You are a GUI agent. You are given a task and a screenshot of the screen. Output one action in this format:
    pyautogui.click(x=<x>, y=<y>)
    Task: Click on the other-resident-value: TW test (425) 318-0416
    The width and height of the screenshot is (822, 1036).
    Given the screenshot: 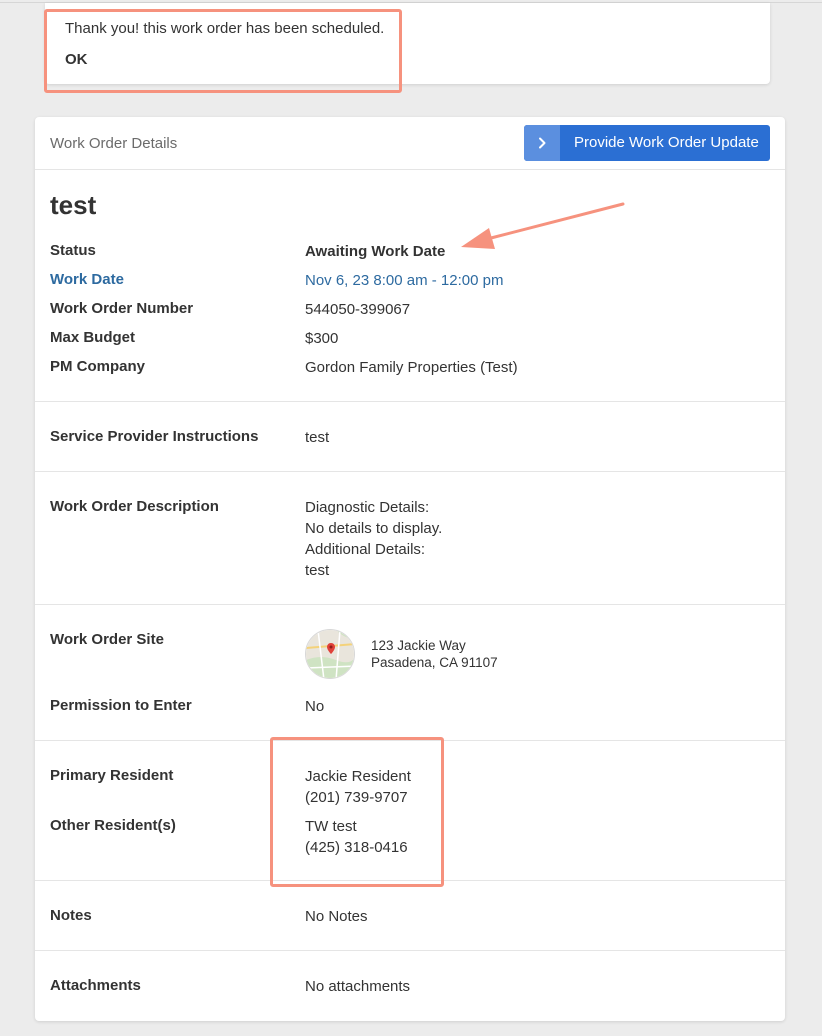 What is the action you would take?
    pyautogui.click(x=356, y=837)
    